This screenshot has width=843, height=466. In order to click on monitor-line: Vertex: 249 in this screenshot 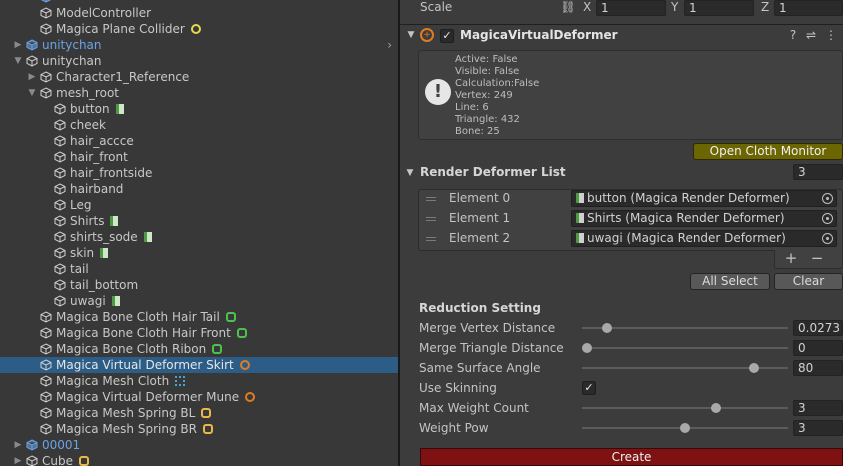, I will do `click(484, 95)`.